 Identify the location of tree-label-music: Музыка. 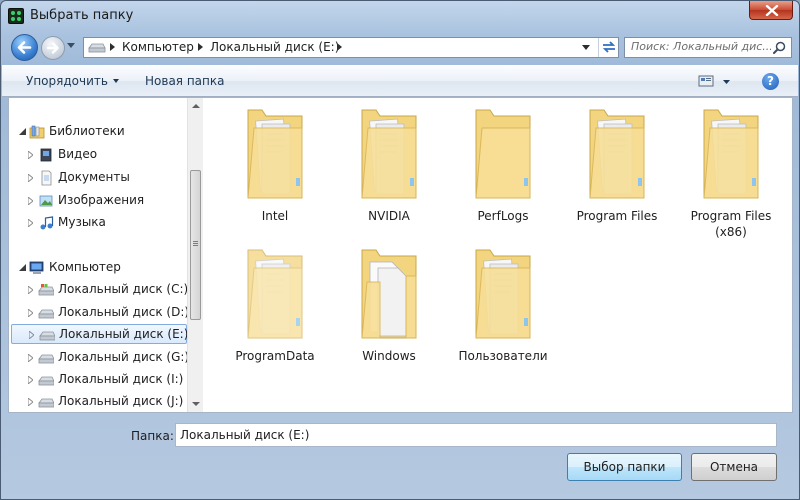
(82, 222).